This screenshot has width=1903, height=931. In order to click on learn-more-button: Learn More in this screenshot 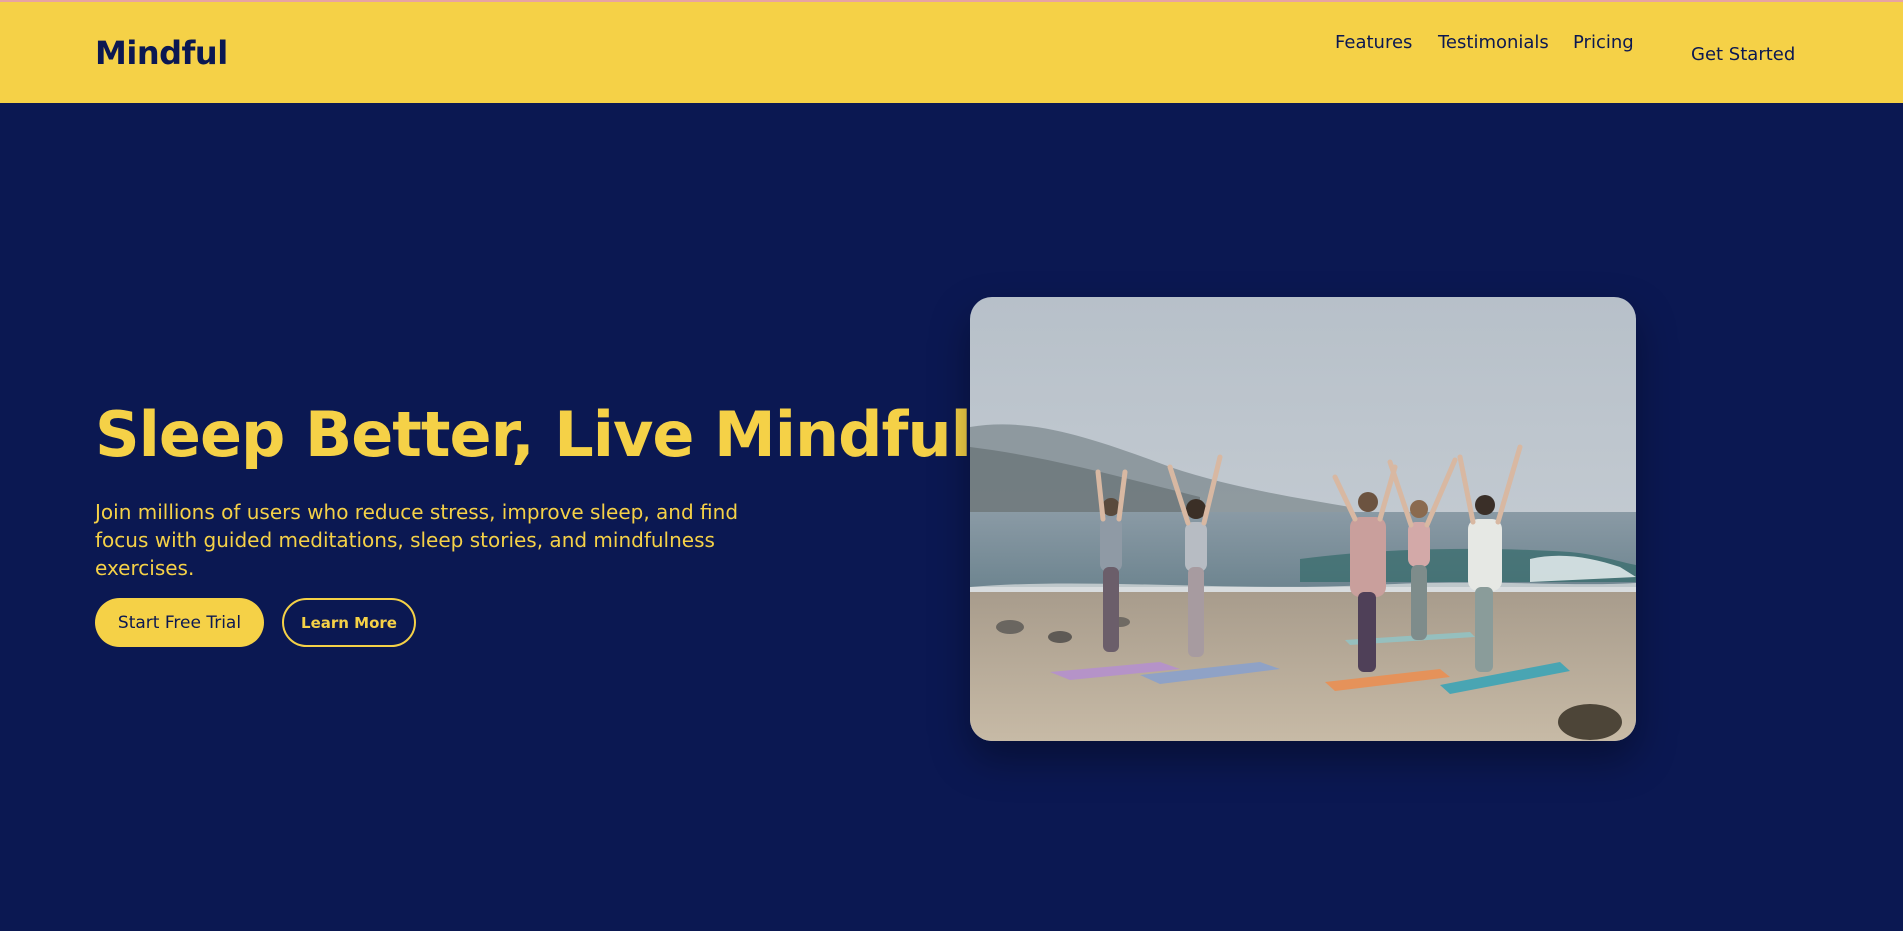, I will do `click(349, 622)`.